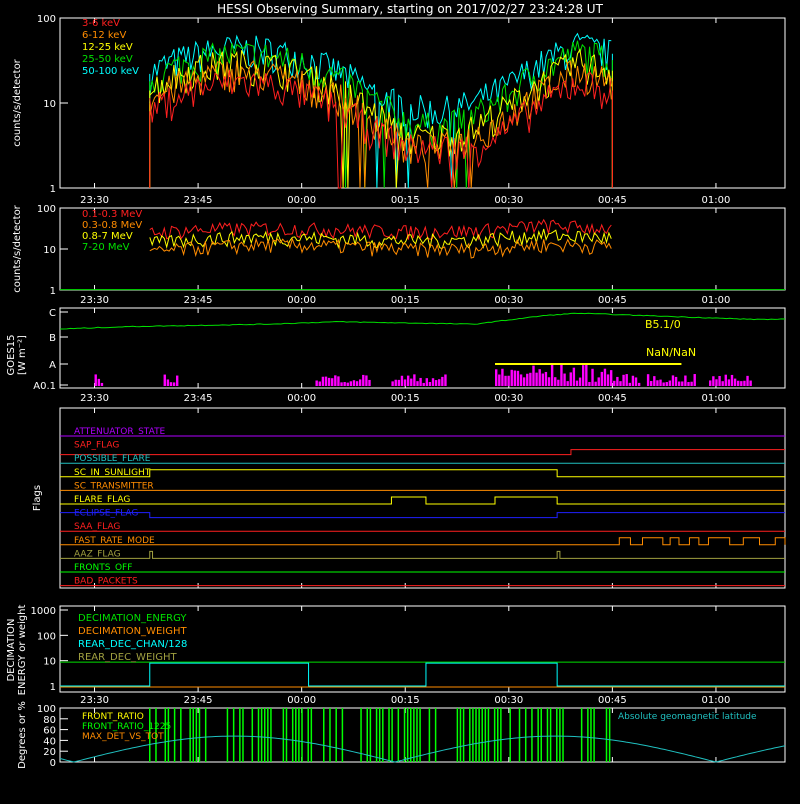 This screenshot has width=800, height=804. I want to click on high-legend-item: 0.1-0.3 MeV, so click(112, 214).